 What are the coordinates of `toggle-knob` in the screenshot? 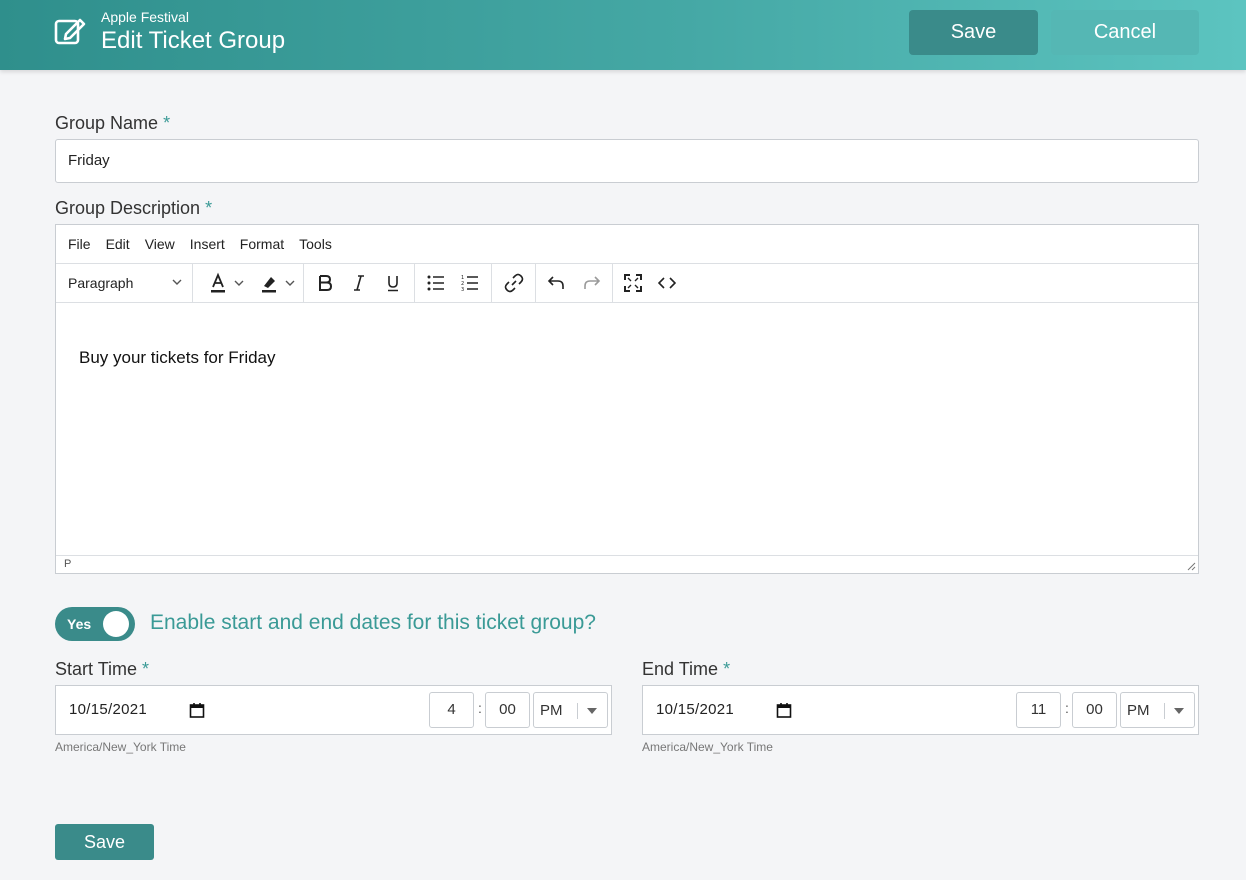 It's located at (116, 624).